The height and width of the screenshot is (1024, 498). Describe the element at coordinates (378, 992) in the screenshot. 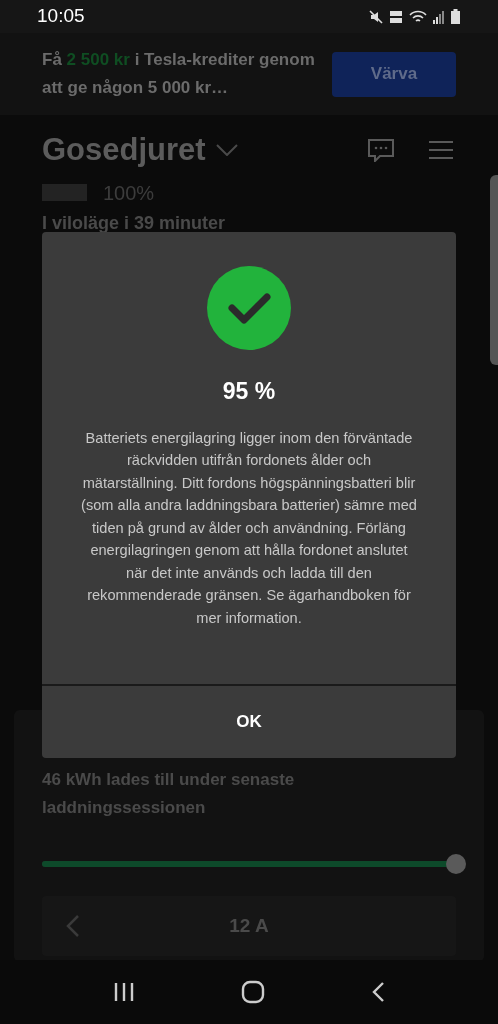

I see `back-icon` at that location.